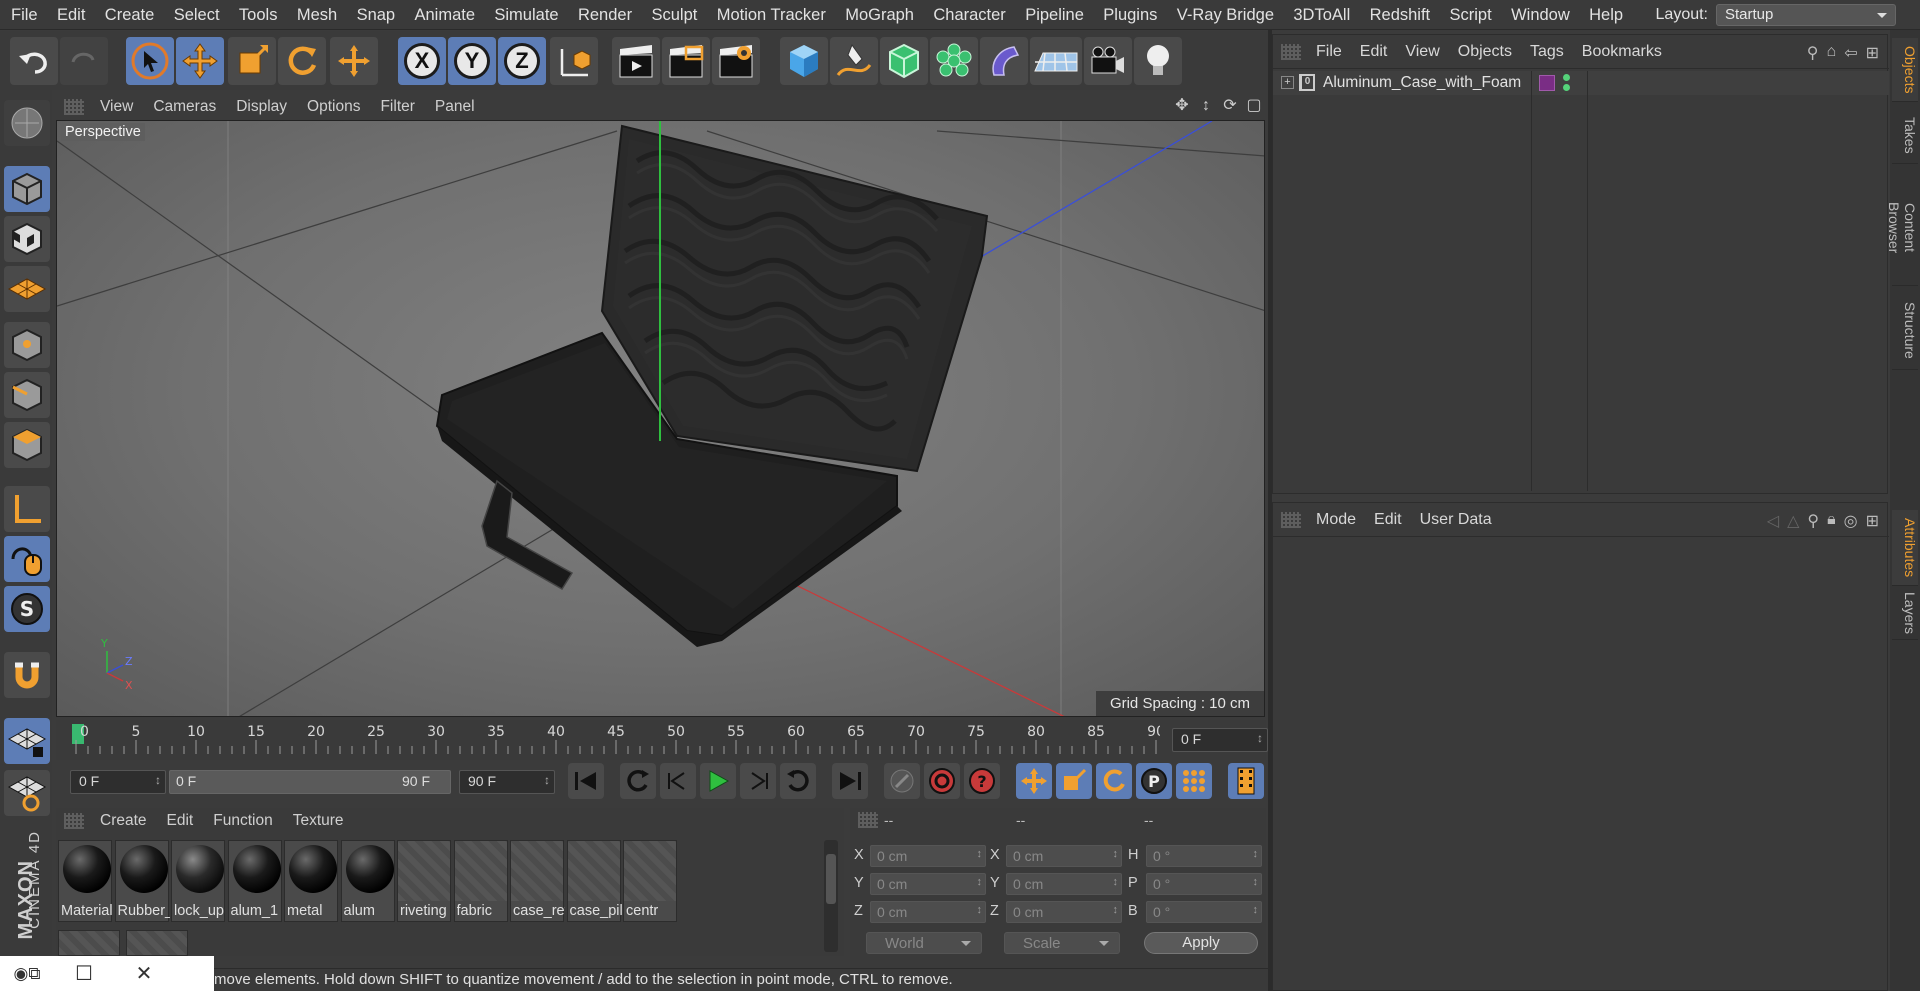 The image size is (1920, 991). I want to click on object-menu-tags: Tags, so click(1547, 52).